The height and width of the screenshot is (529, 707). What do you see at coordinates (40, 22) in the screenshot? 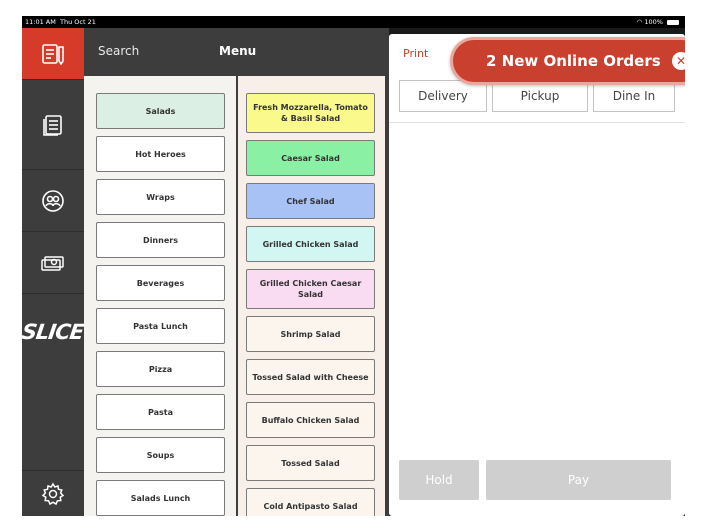
I see `status-time: 11:01 AM` at bounding box center [40, 22].